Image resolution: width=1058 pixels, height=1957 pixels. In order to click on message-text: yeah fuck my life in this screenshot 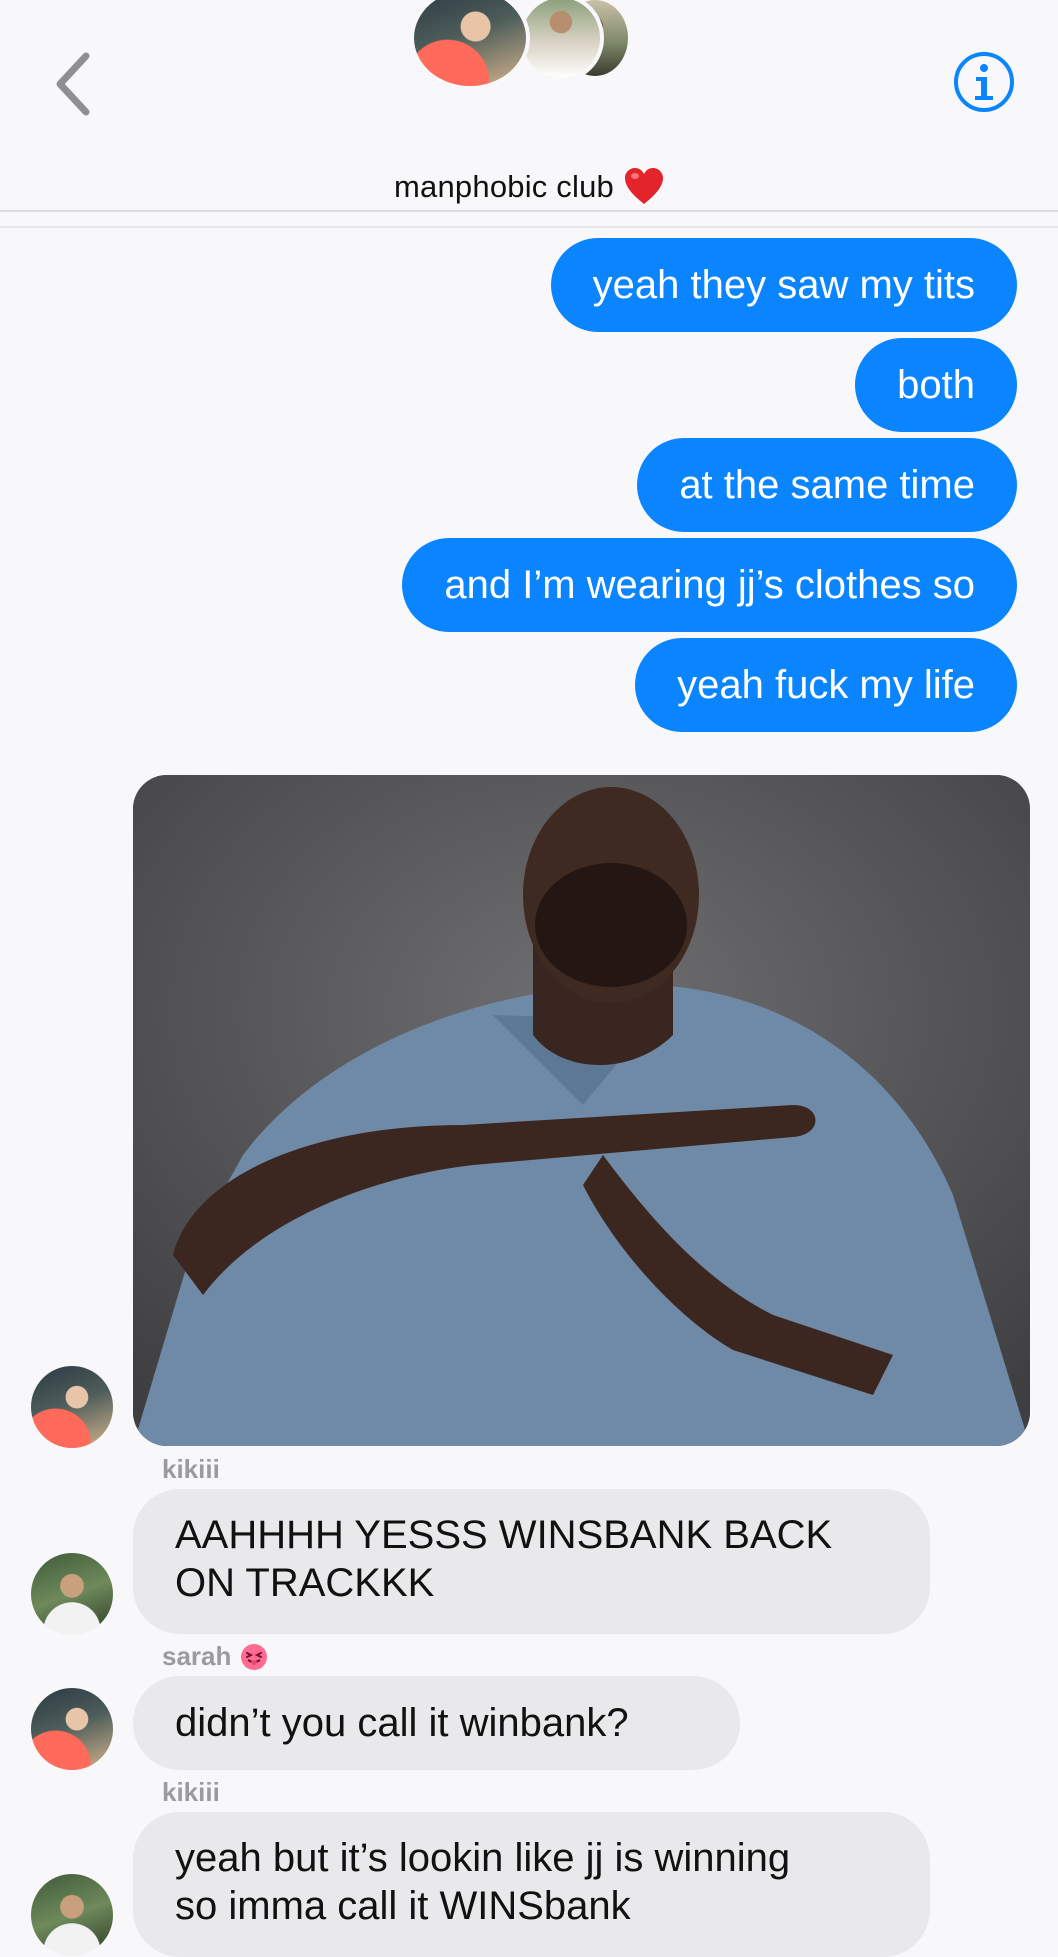, I will do `click(826, 684)`.